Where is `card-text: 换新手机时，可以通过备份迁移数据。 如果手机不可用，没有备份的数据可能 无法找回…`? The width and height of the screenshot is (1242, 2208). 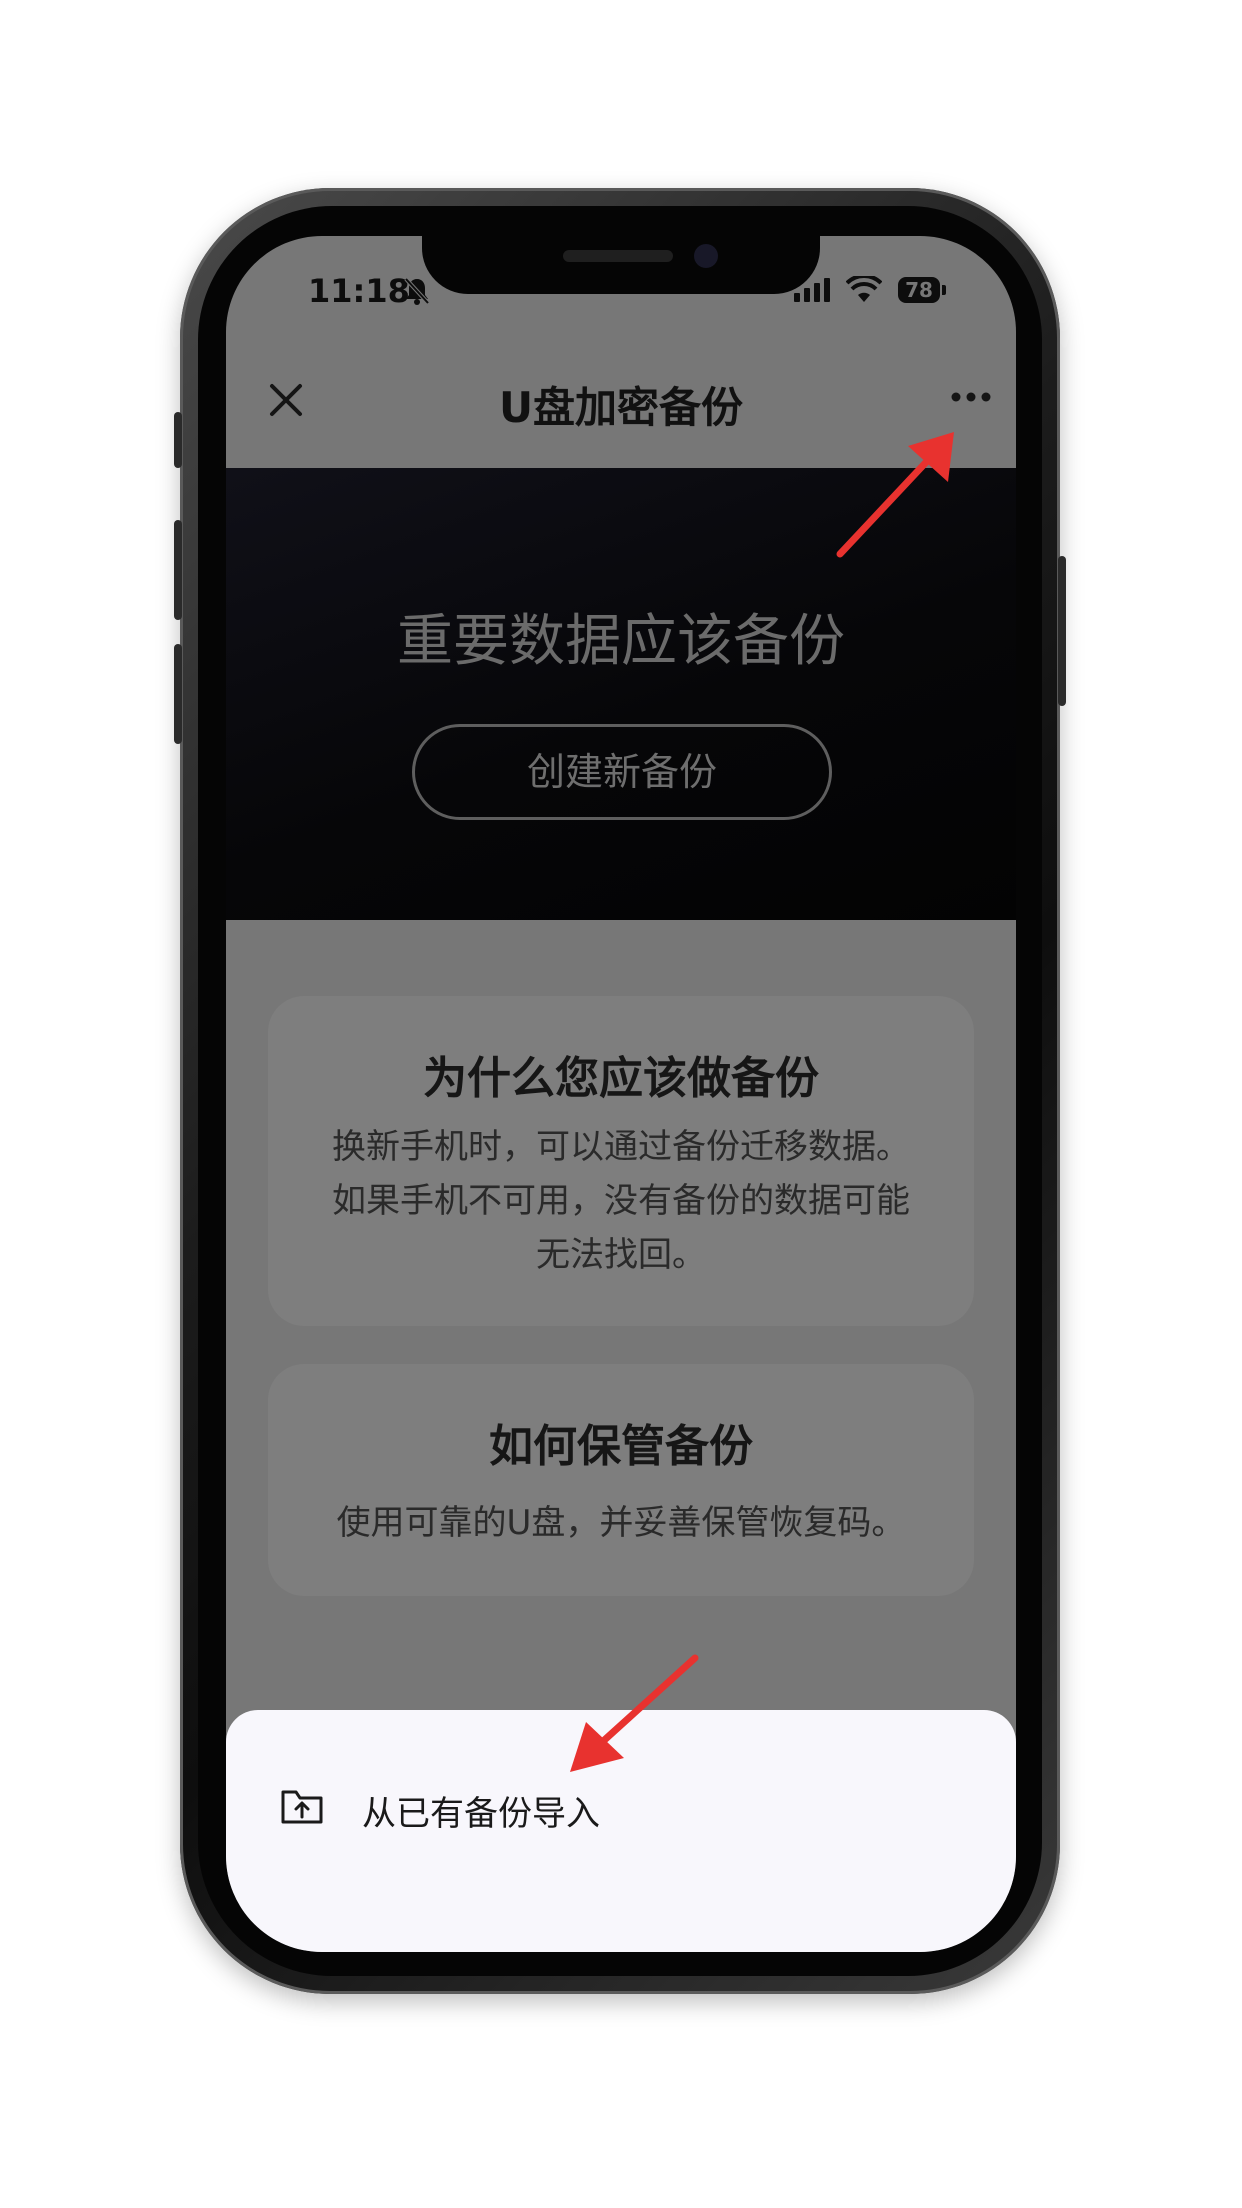
card-text: 换新手机时，可以通过备份迁移数据。 如果手机不可用，没有备份的数据可能 无法找回… is located at coordinates (621, 1201).